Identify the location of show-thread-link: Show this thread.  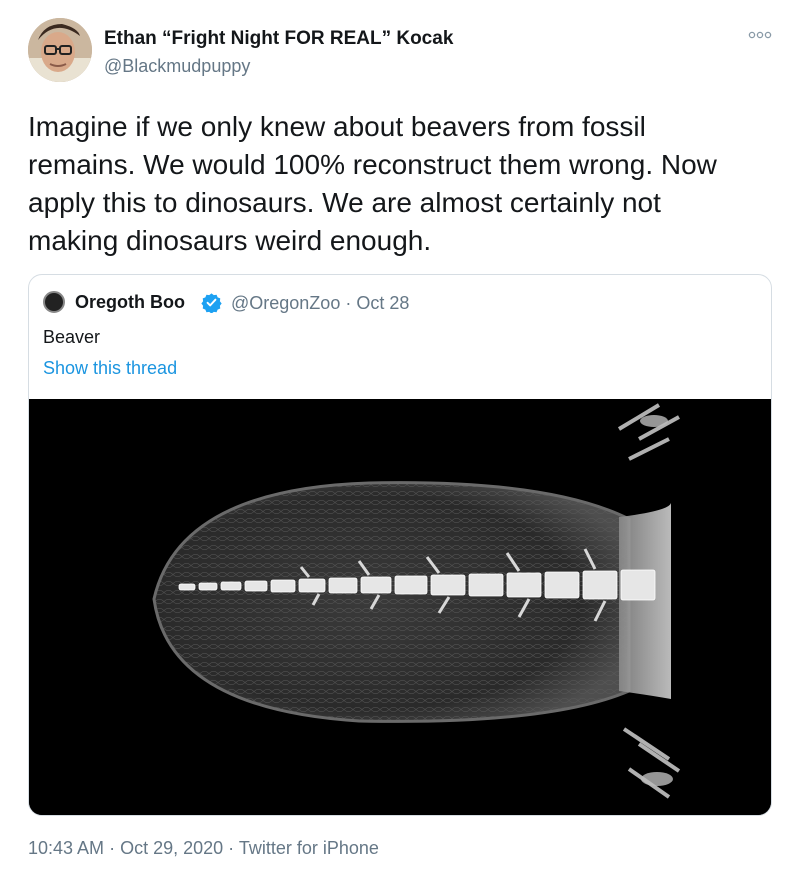
(110, 368).